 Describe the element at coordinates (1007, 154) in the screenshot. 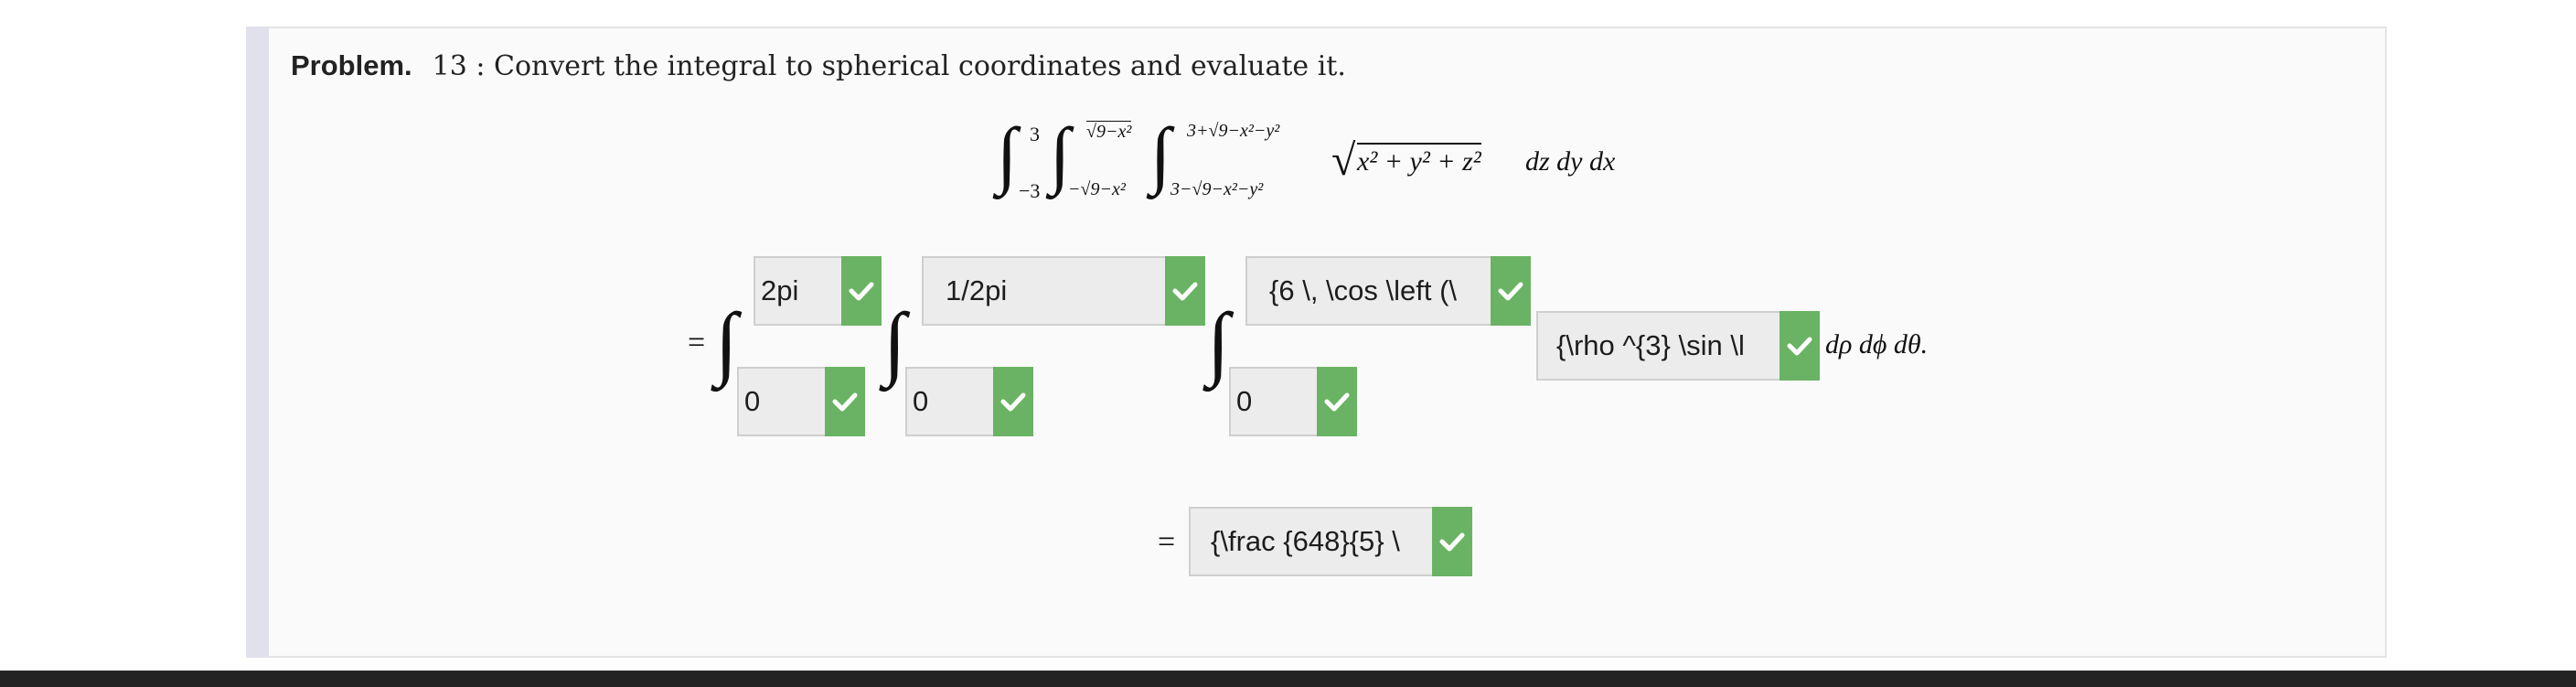

I see `outer-integral-sign: ∫` at that location.